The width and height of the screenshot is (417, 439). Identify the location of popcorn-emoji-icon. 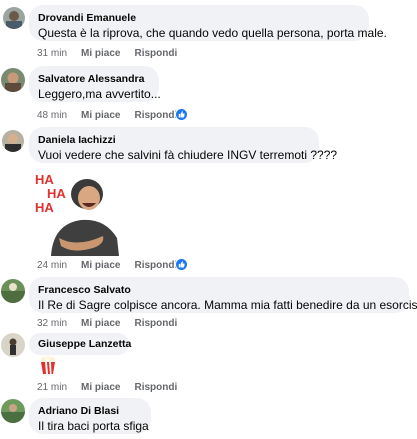
(48, 365).